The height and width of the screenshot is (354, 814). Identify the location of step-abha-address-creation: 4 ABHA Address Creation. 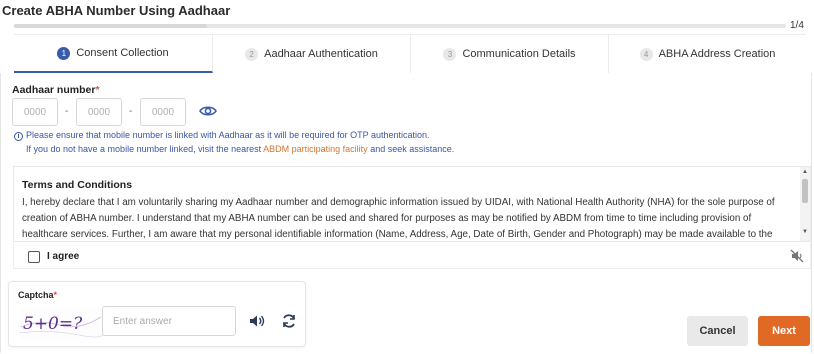
(707, 54).